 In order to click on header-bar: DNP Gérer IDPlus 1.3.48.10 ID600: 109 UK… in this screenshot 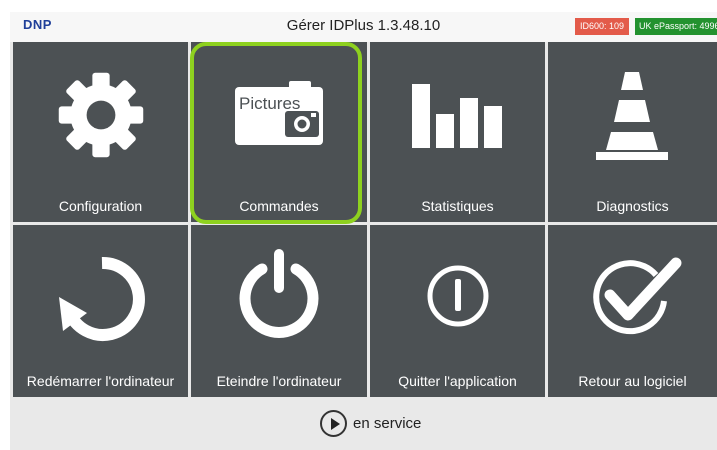, I will do `click(363, 27)`.